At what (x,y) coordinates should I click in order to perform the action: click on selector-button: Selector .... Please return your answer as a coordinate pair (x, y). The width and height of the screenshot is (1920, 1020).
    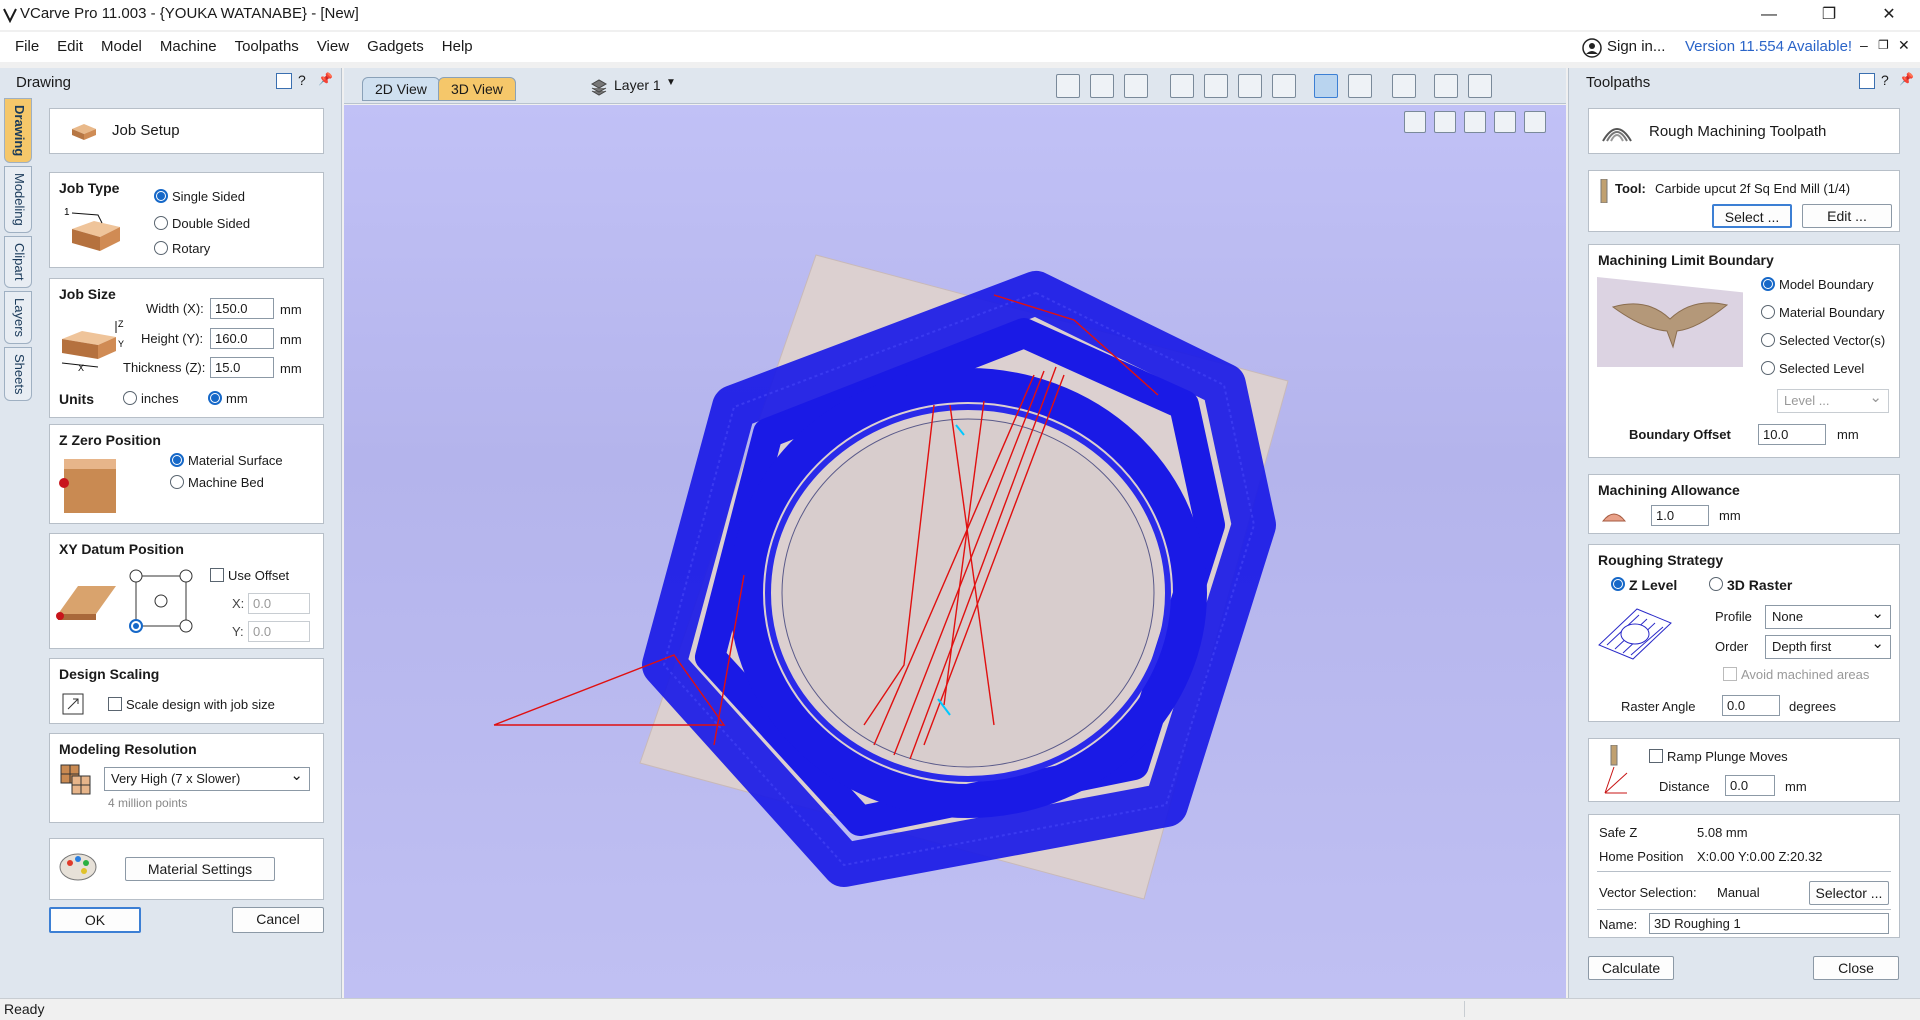
    Looking at the image, I should click on (1849, 893).